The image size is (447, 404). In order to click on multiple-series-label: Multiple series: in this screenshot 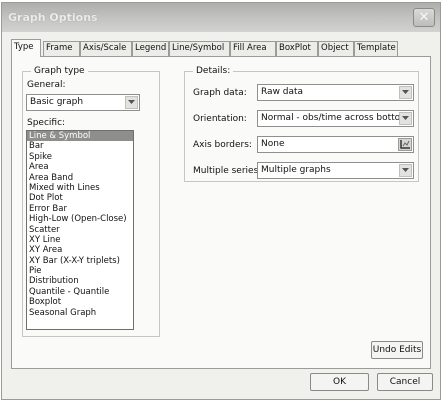, I will do `click(227, 171)`.